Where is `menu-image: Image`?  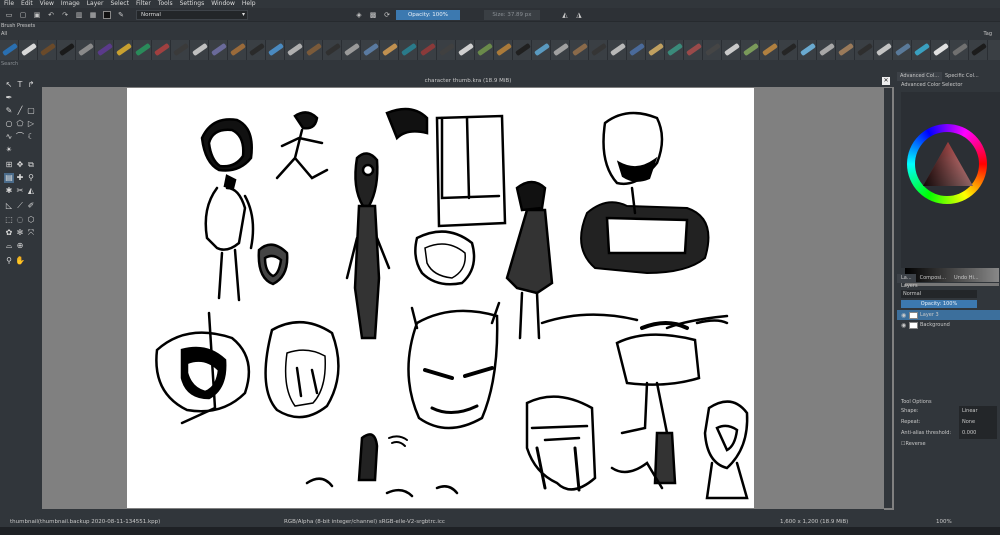
menu-image: Image is located at coordinates (70, 4).